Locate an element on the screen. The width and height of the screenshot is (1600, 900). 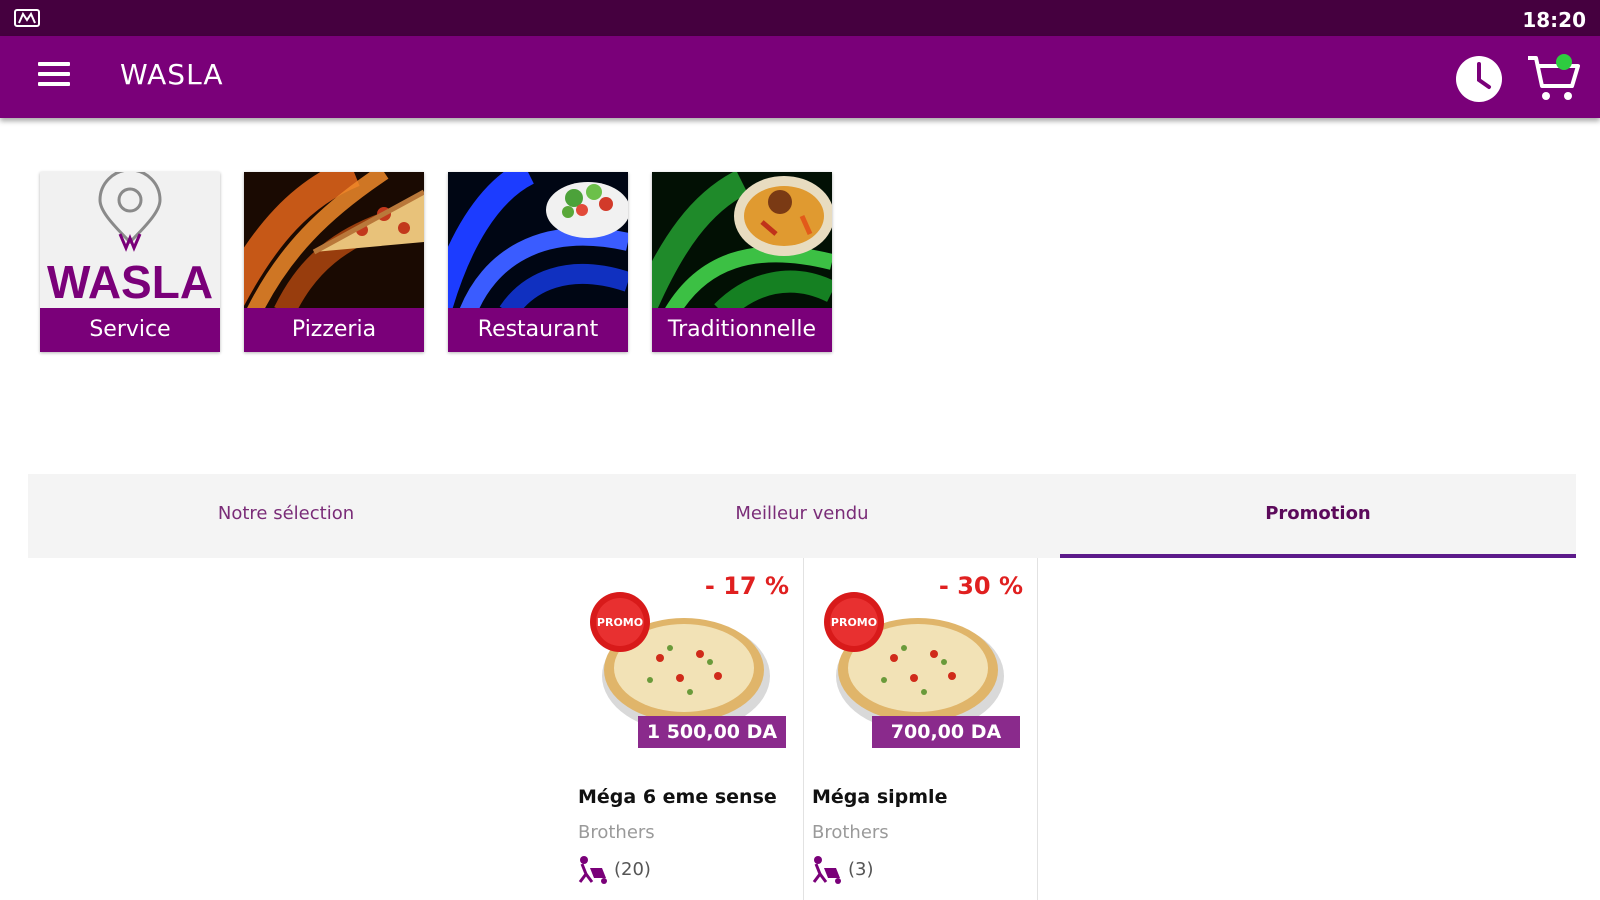
tab-bar: Notre sélection Meilleur vendu Promotion is located at coordinates (802, 516).